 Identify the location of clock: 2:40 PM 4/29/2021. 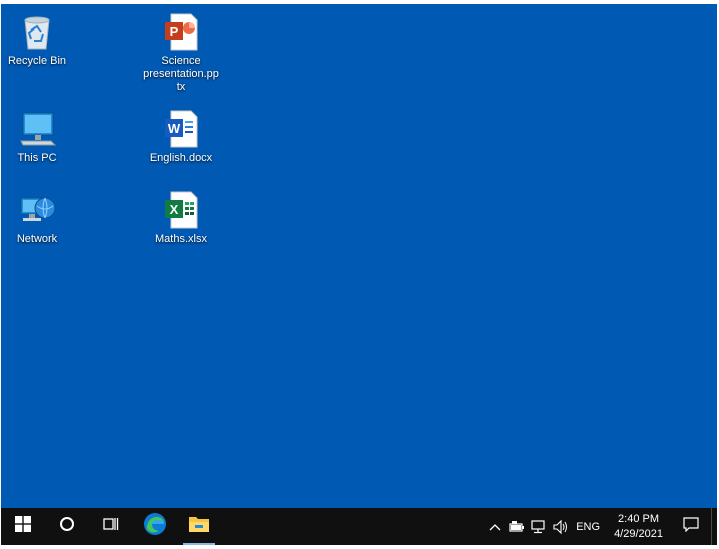
(638, 527).